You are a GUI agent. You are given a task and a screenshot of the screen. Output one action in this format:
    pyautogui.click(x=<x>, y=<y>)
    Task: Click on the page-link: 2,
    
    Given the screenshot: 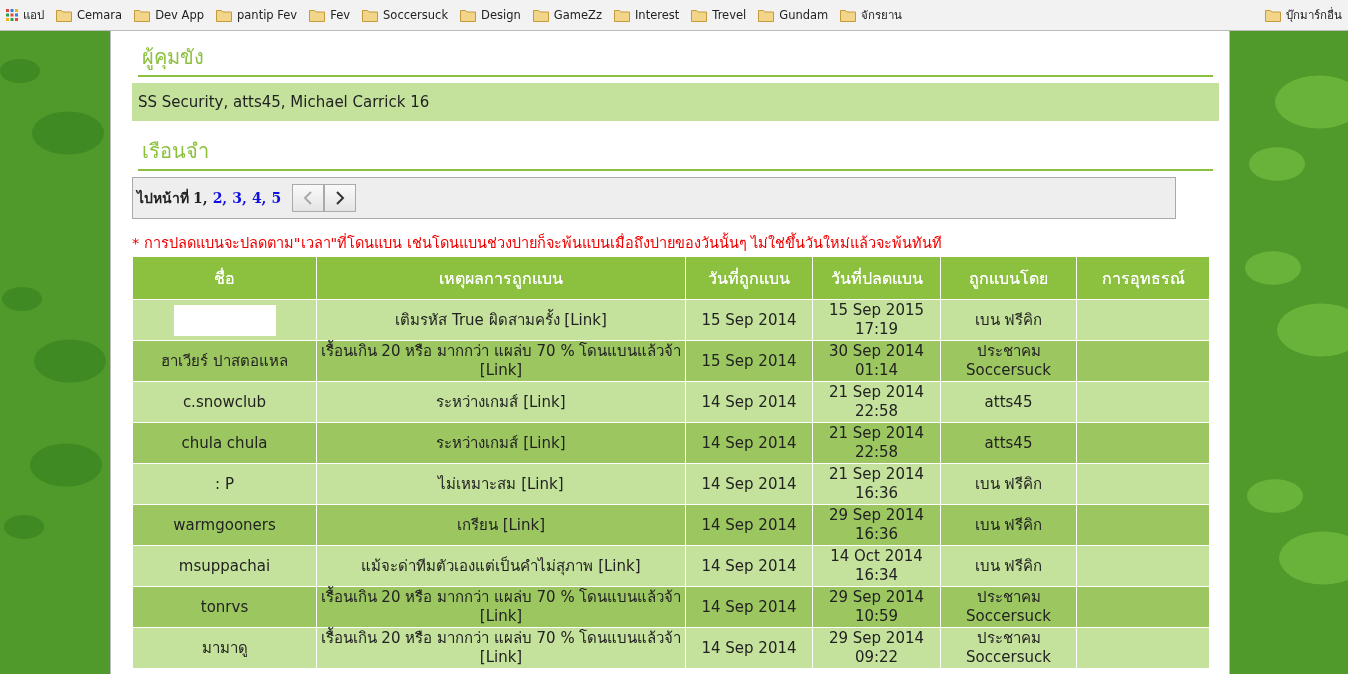 What is the action you would take?
    pyautogui.click(x=220, y=198)
    